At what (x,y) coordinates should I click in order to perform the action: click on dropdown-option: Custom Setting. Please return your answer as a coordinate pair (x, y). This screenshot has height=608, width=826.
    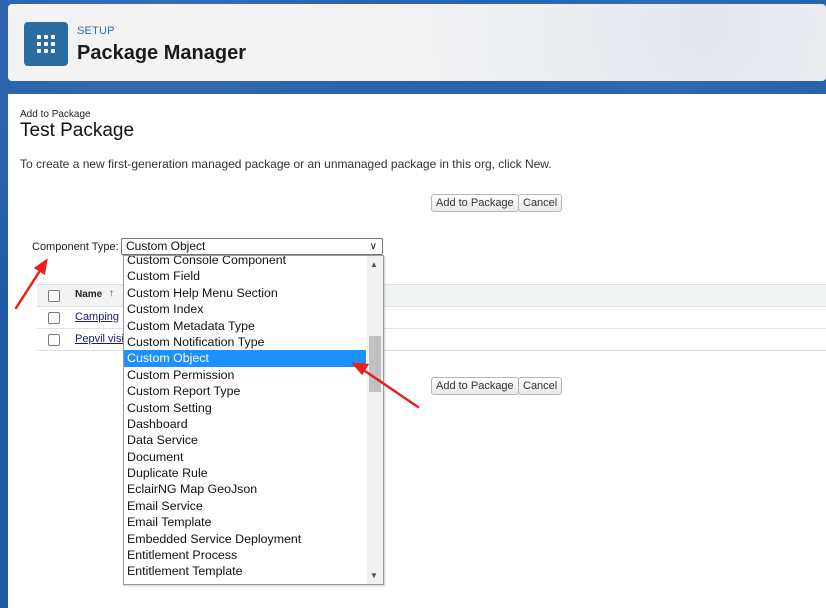
    Looking at the image, I should click on (245, 408).